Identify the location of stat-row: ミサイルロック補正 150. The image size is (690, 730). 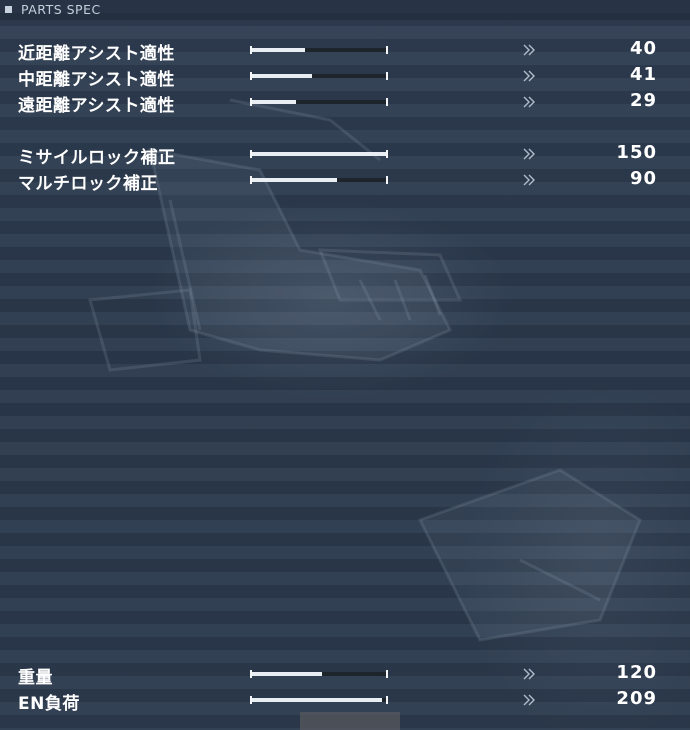
(345, 155).